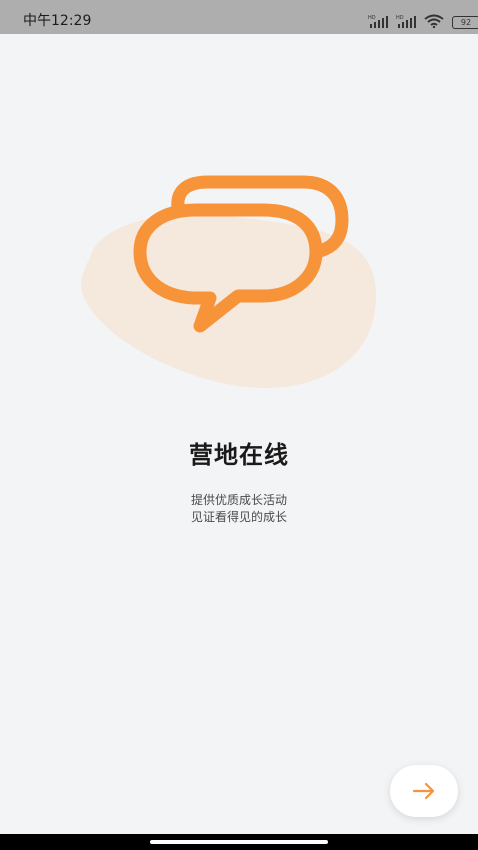 The image size is (478, 850). What do you see at coordinates (239, 455) in the screenshot?
I see `page-title: 营地在线` at bounding box center [239, 455].